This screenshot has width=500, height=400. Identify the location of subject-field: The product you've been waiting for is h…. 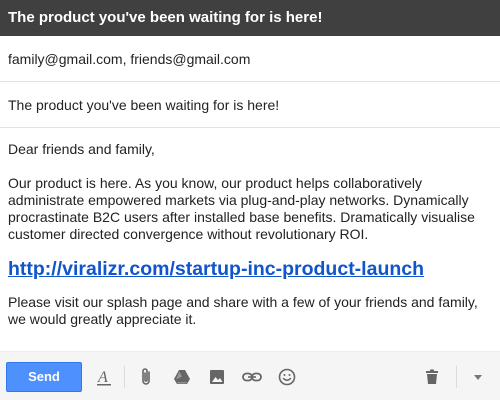
(250, 105).